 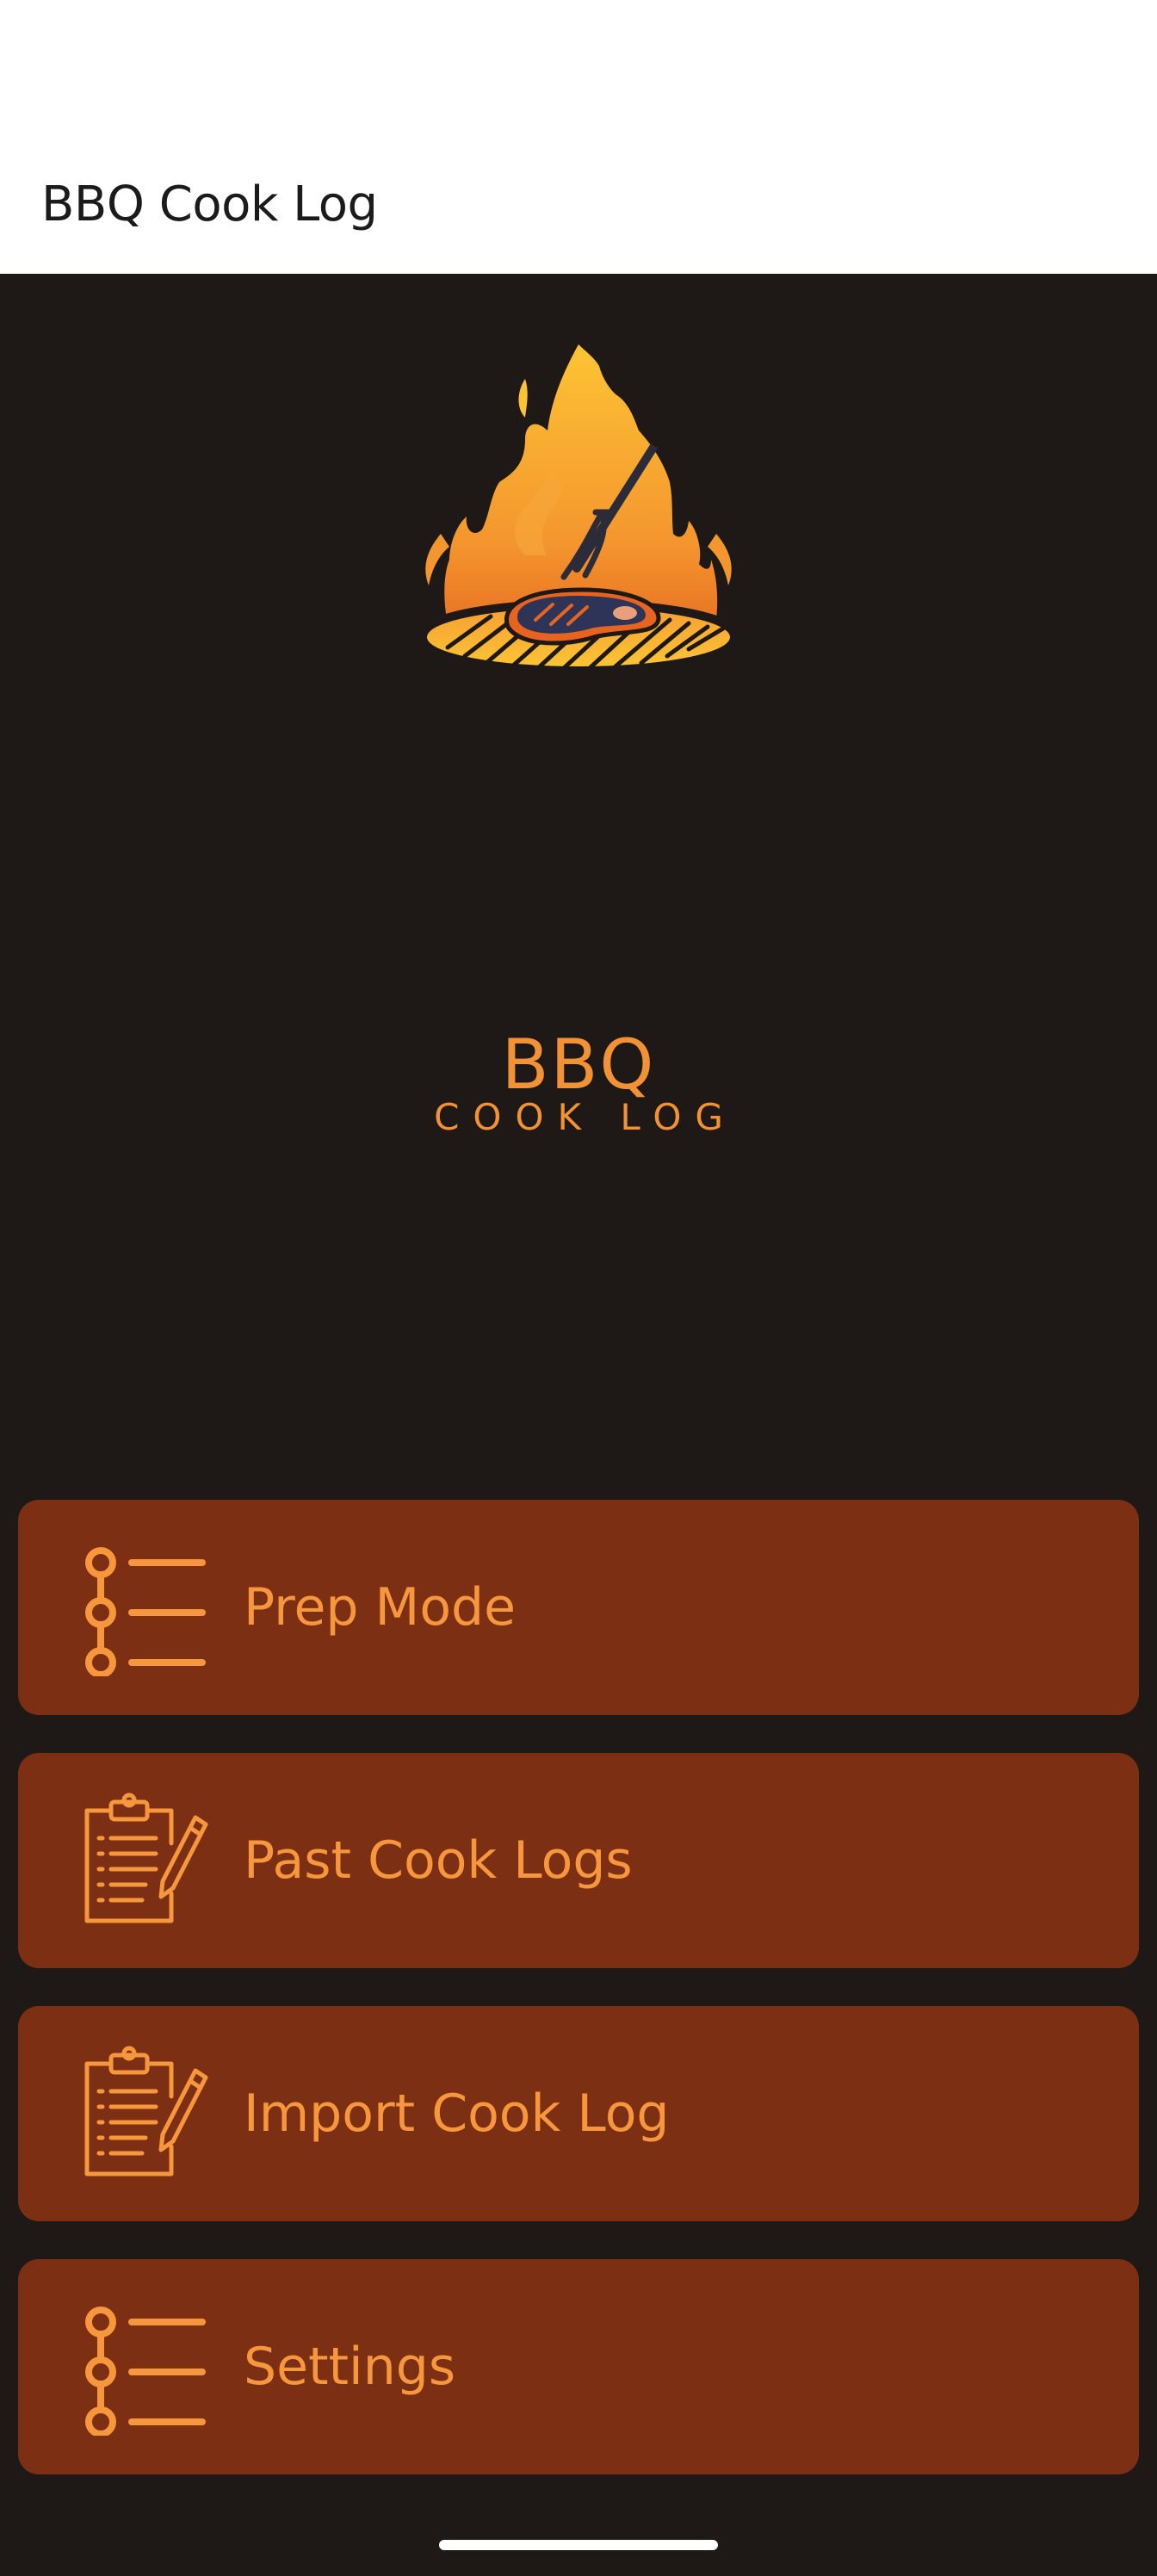 I want to click on past-cook-logs-button: Past Cook Logs, so click(x=579, y=1860).